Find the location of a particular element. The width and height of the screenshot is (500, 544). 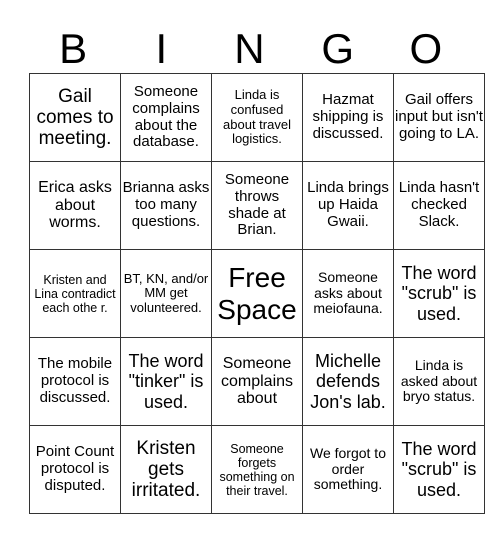

bingo-cell: Someone complains about is located at coordinates (257, 381).